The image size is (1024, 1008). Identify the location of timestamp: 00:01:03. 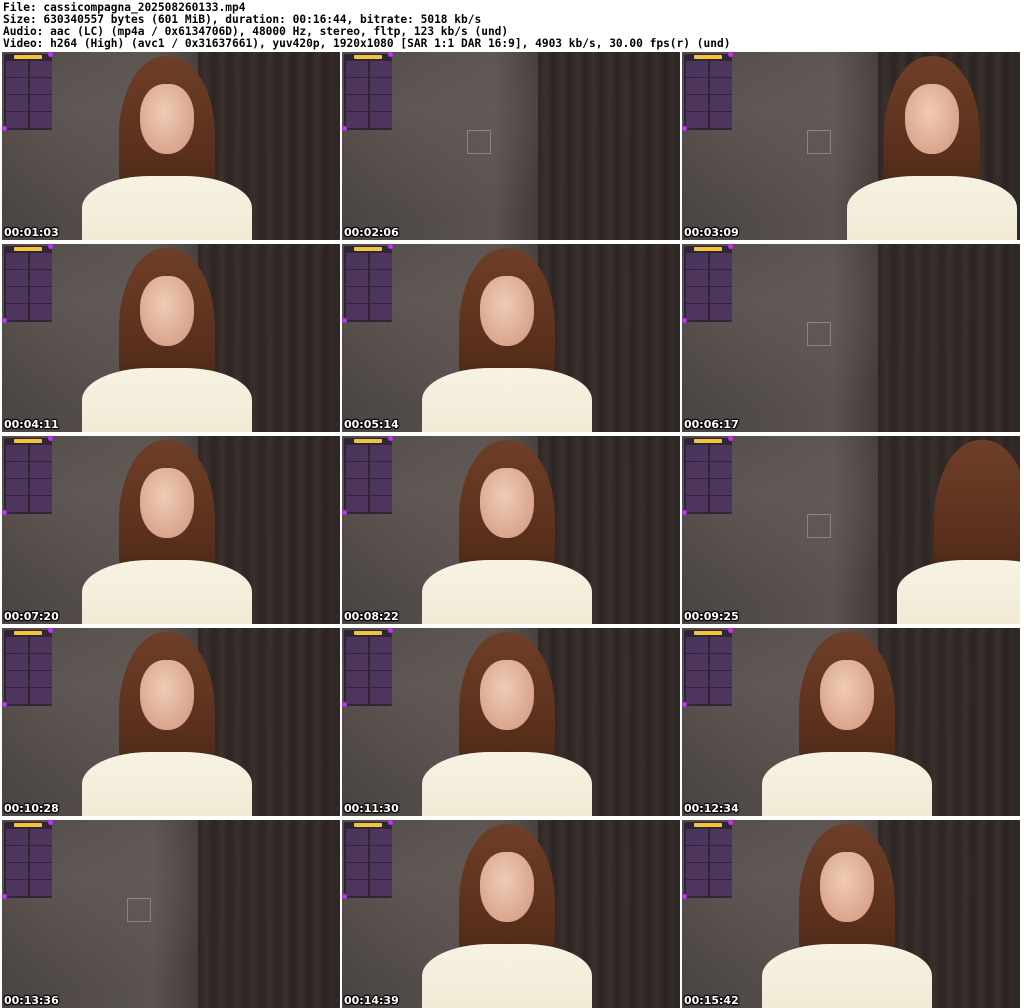
(31, 232).